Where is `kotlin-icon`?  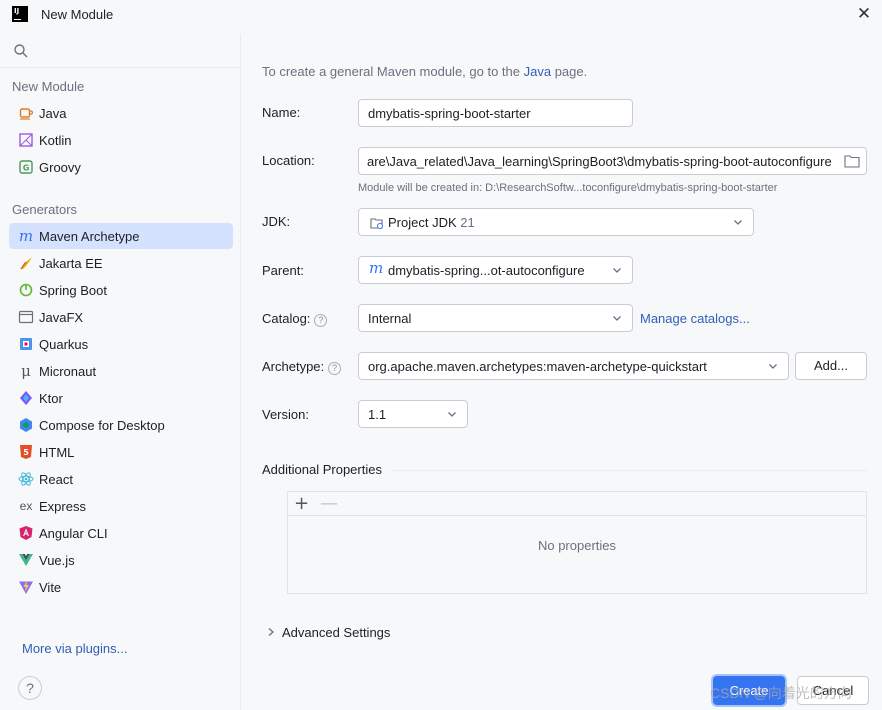
kotlin-icon is located at coordinates (26, 140).